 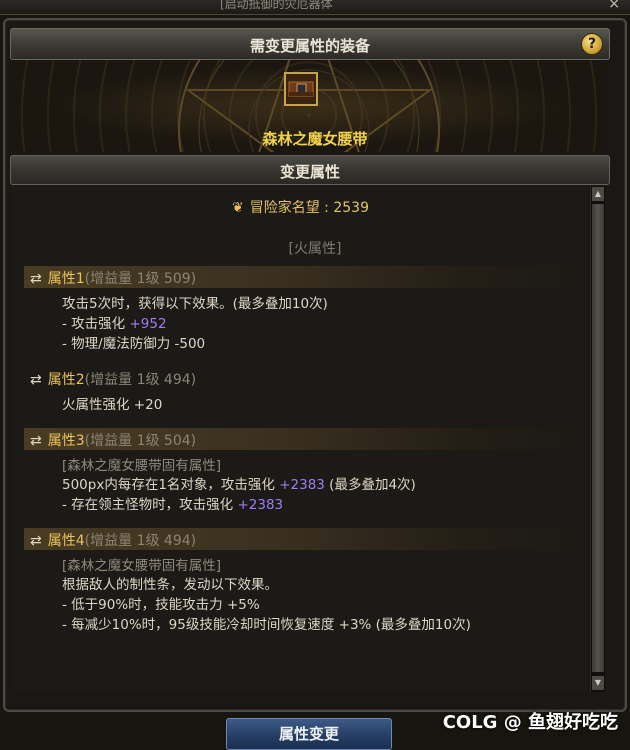 What do you see at coordinates (315, 249) in the screenshot?
I see `element-label: [火属性]` at bounding box center [315, 249].